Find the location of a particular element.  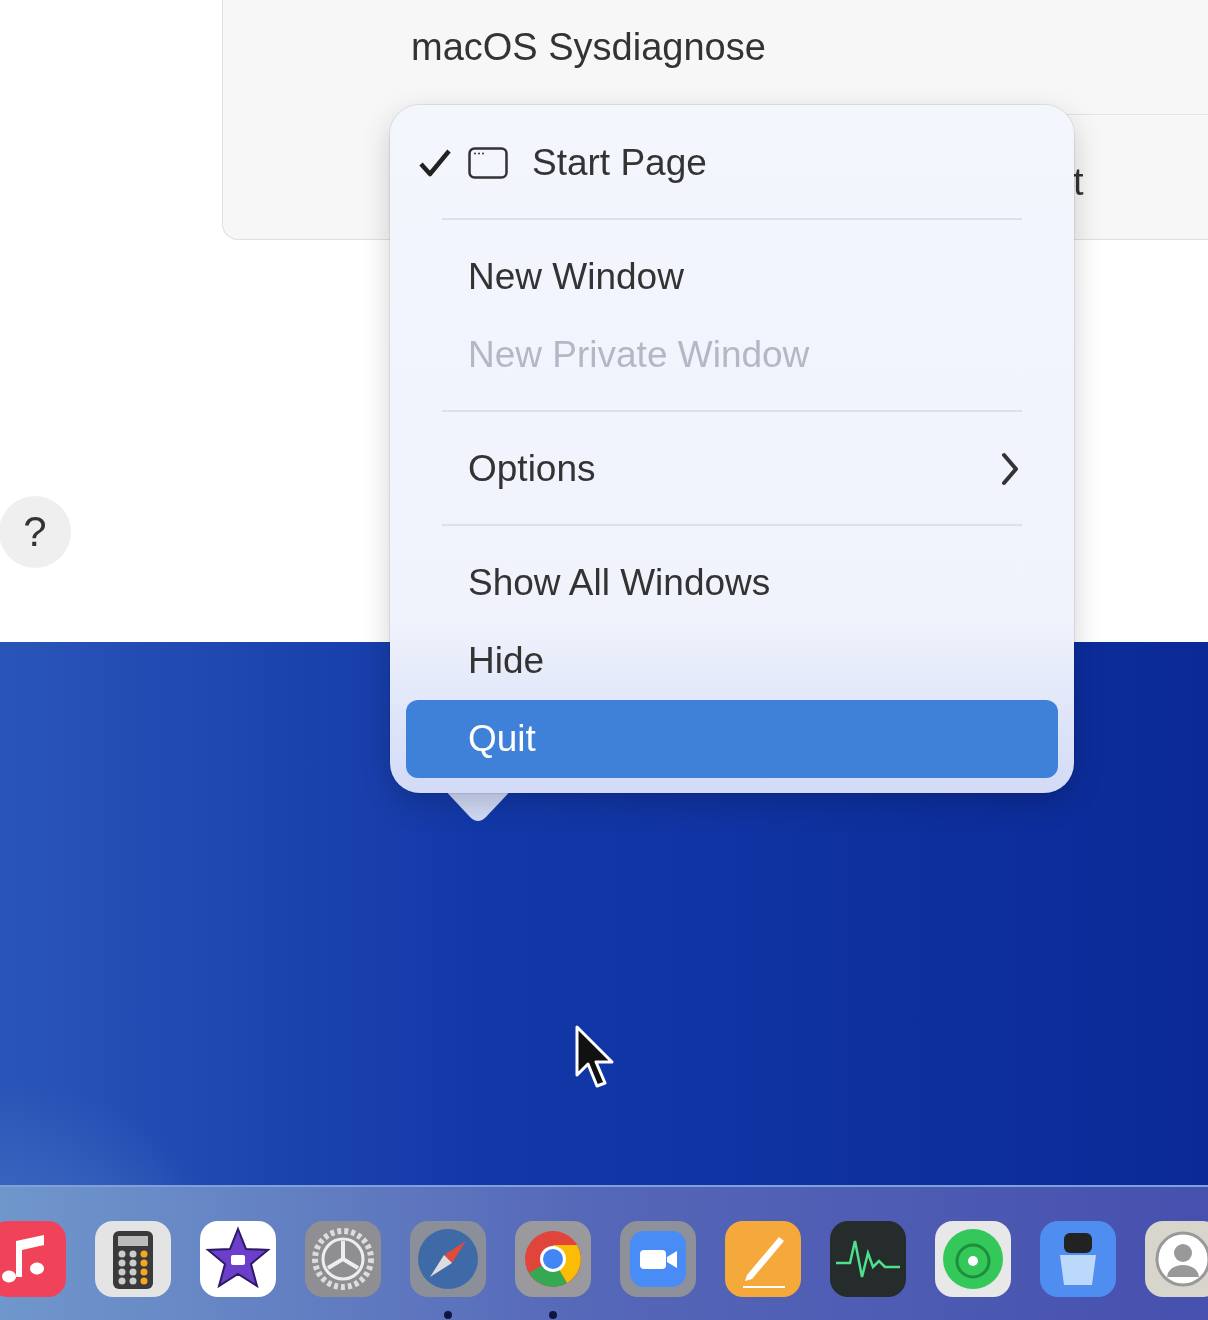

heartbeat-icon is located at coordinates (868, 1259).